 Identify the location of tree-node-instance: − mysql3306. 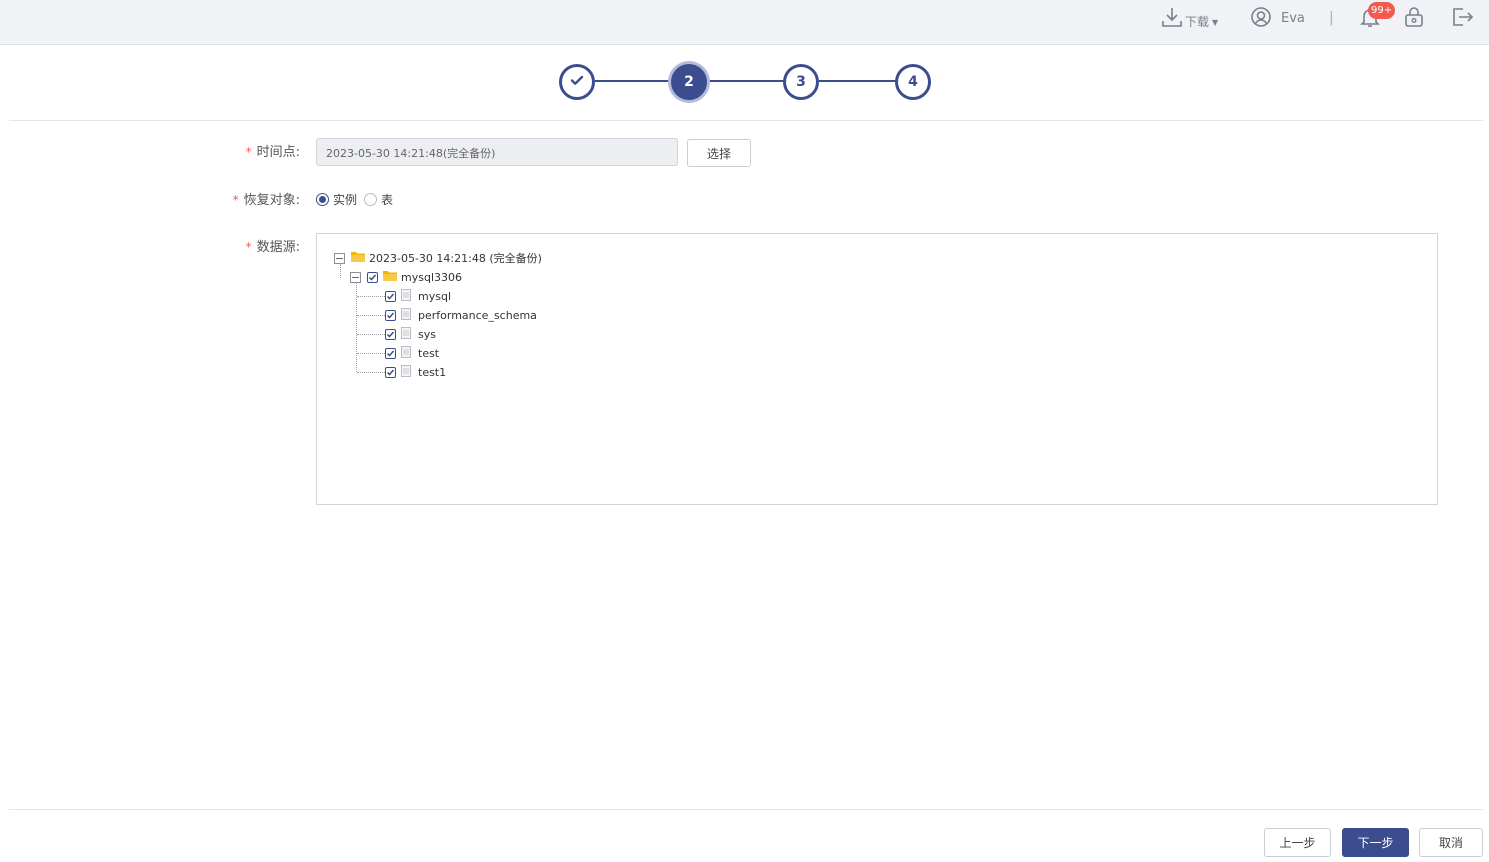
(406, 277).